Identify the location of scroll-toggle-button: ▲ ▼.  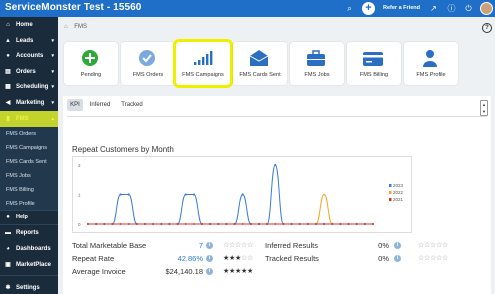
(484, 108).